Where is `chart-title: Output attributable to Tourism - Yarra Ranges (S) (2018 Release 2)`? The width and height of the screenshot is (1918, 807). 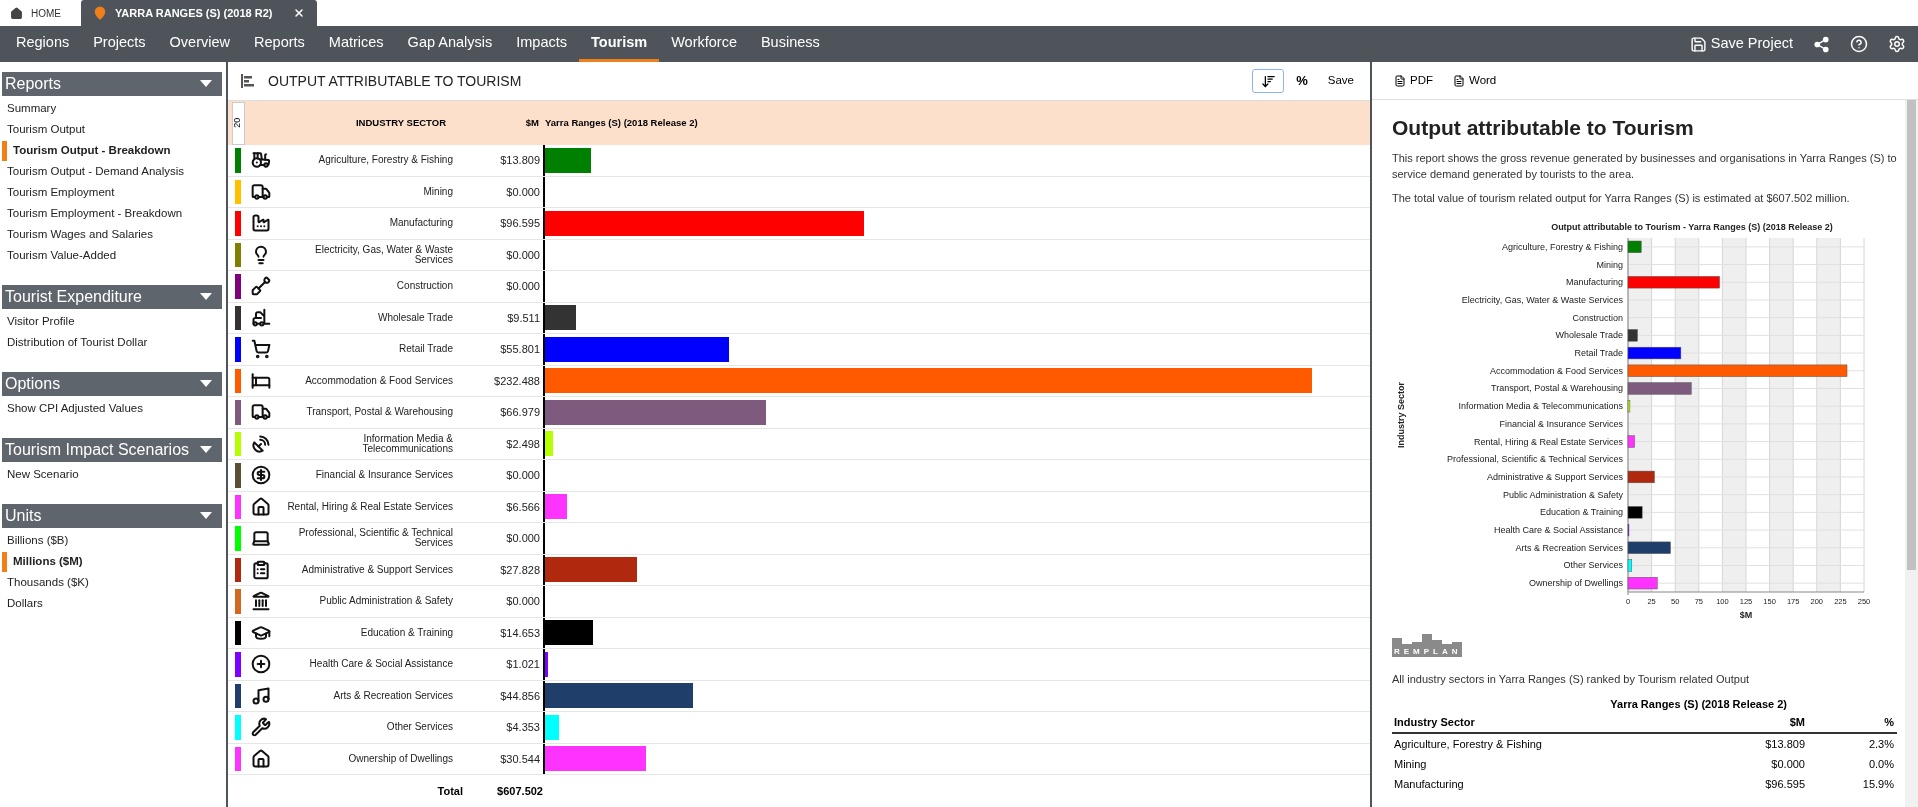 chart-title: Output attributable to Tourism - Yarra Ranges (S) (2018 Release 2) is located at coordinates (1692, 227).